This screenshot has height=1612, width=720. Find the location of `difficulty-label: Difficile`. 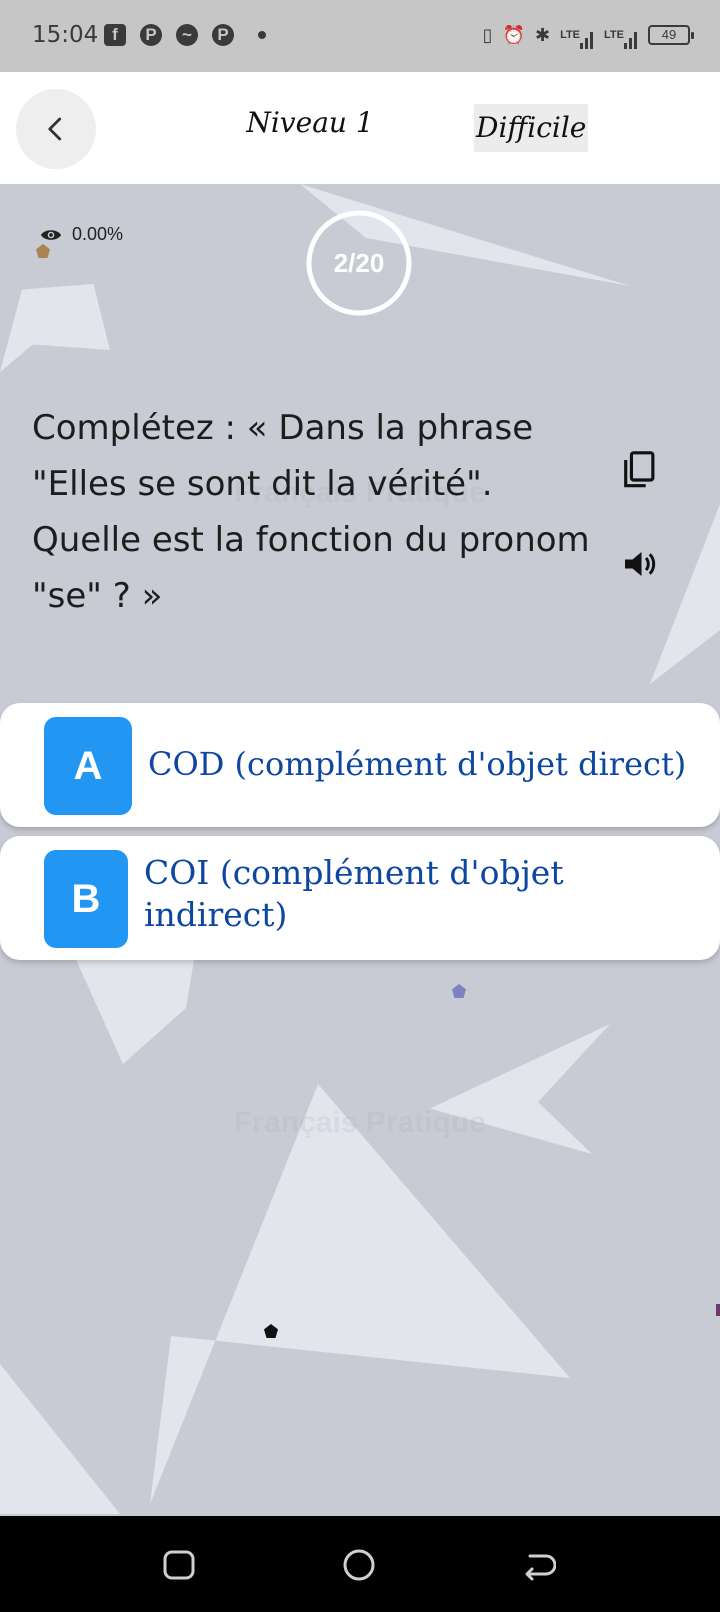

difficulty-label: Difficile is located at coordinates (531, 128).